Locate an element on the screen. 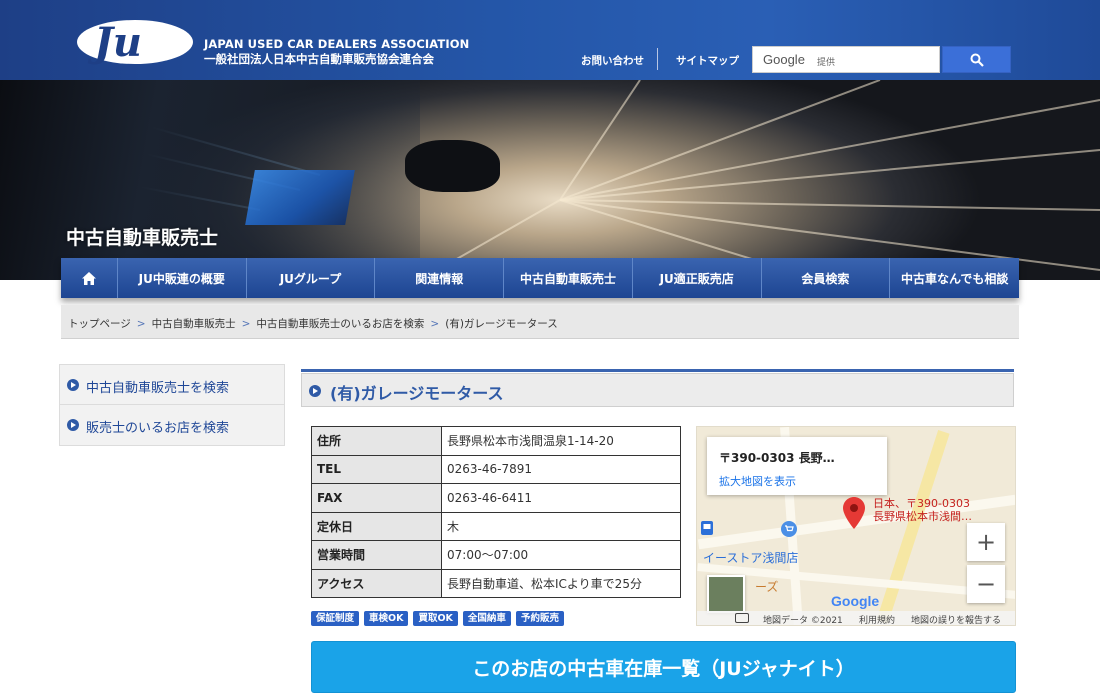 The image size is (1100, 700). service-tags: 保証制度 車検OK 買取OK 全国納車 予約販売 is located at coordinates (437, 618).